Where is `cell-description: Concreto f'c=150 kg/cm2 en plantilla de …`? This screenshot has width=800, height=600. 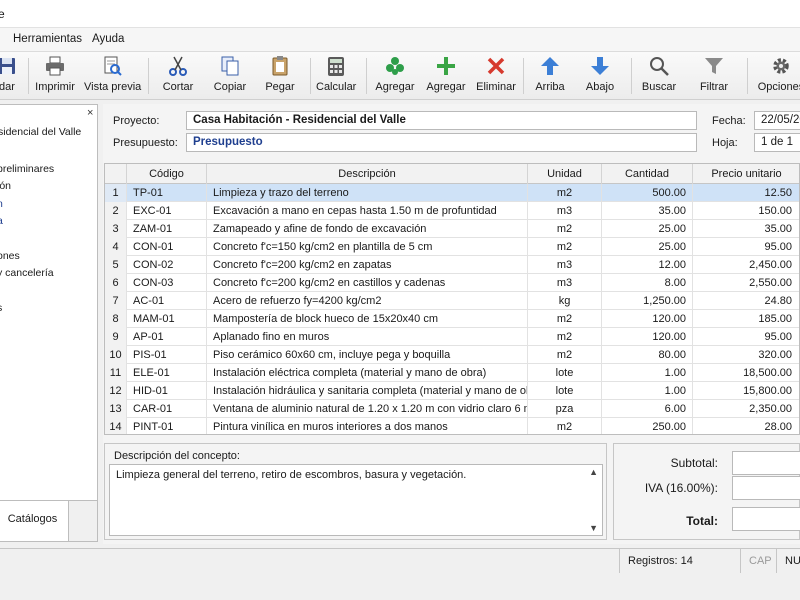
cell-description: Concreto f'c=150 kg/cm2 en plantilla de … is located at coordinates (367, 247).